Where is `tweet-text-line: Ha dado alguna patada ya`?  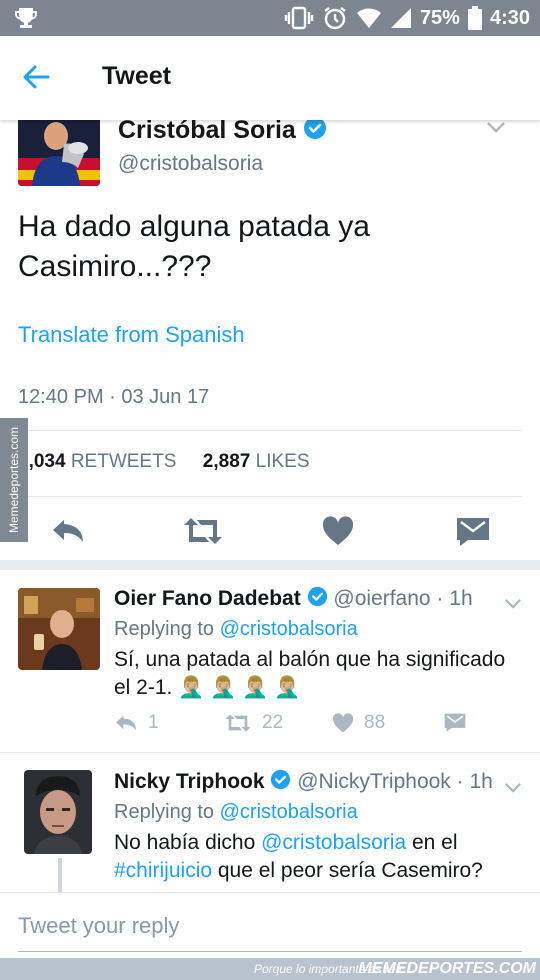 tweet-text-line: Ha dado alguna patada ya is located at coordinates (194, 226).